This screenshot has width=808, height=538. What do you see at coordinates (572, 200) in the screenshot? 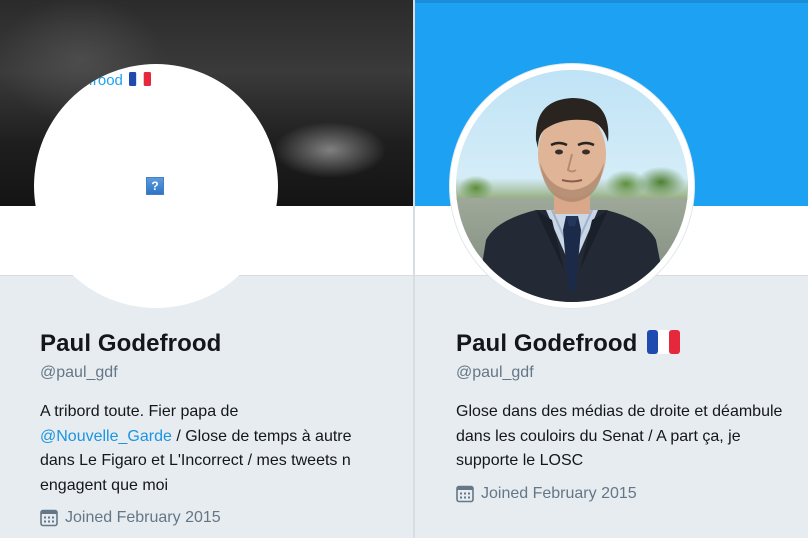
I see `person-portrait` at bounding box center [572, 200].